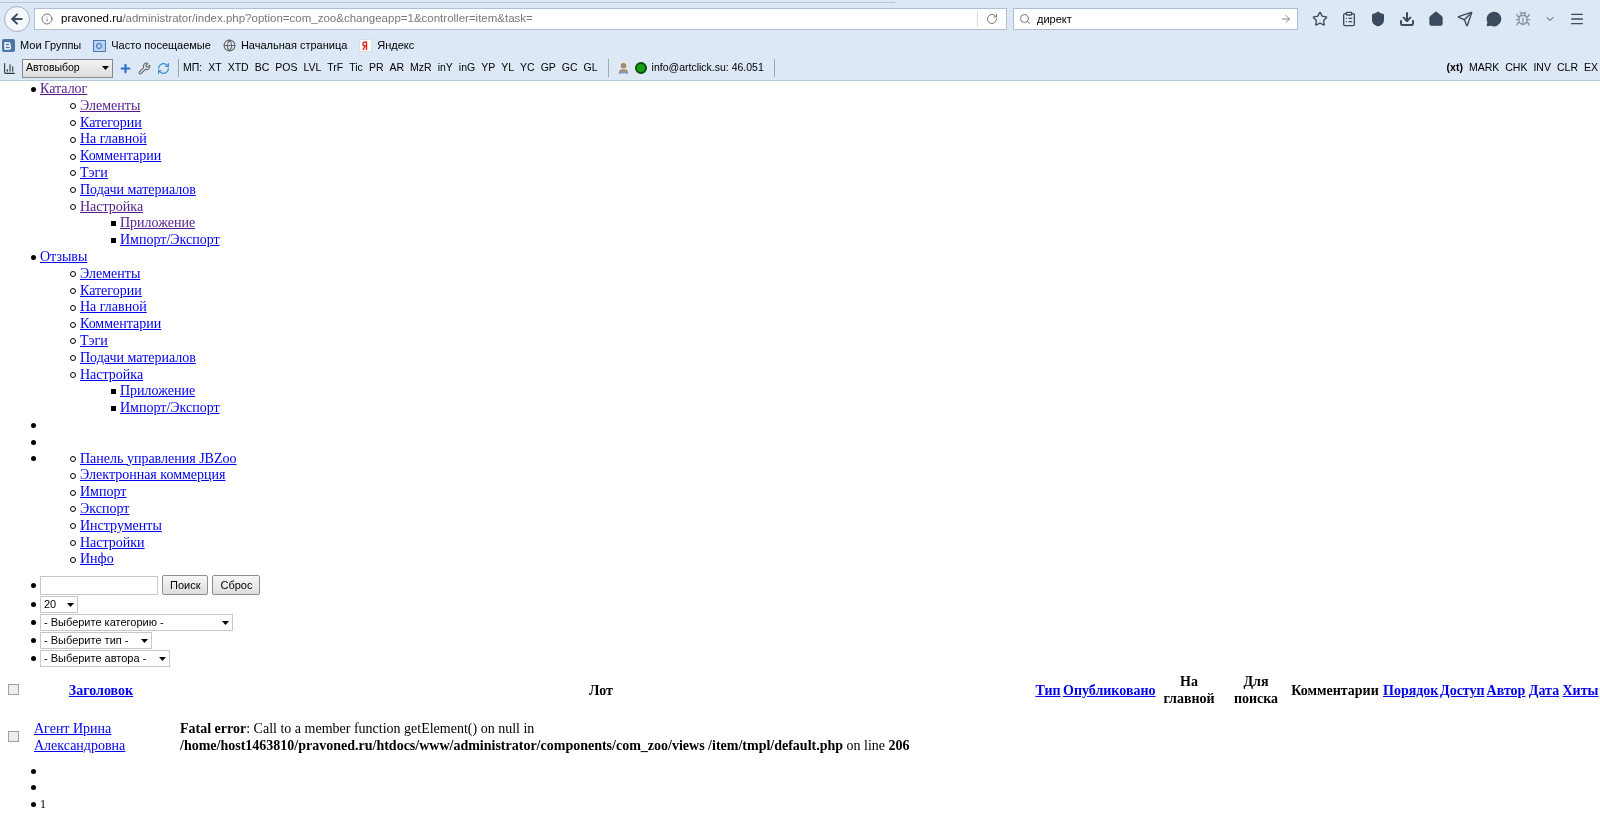  I want to click on toolbar-item: inY, so click(445, 68).